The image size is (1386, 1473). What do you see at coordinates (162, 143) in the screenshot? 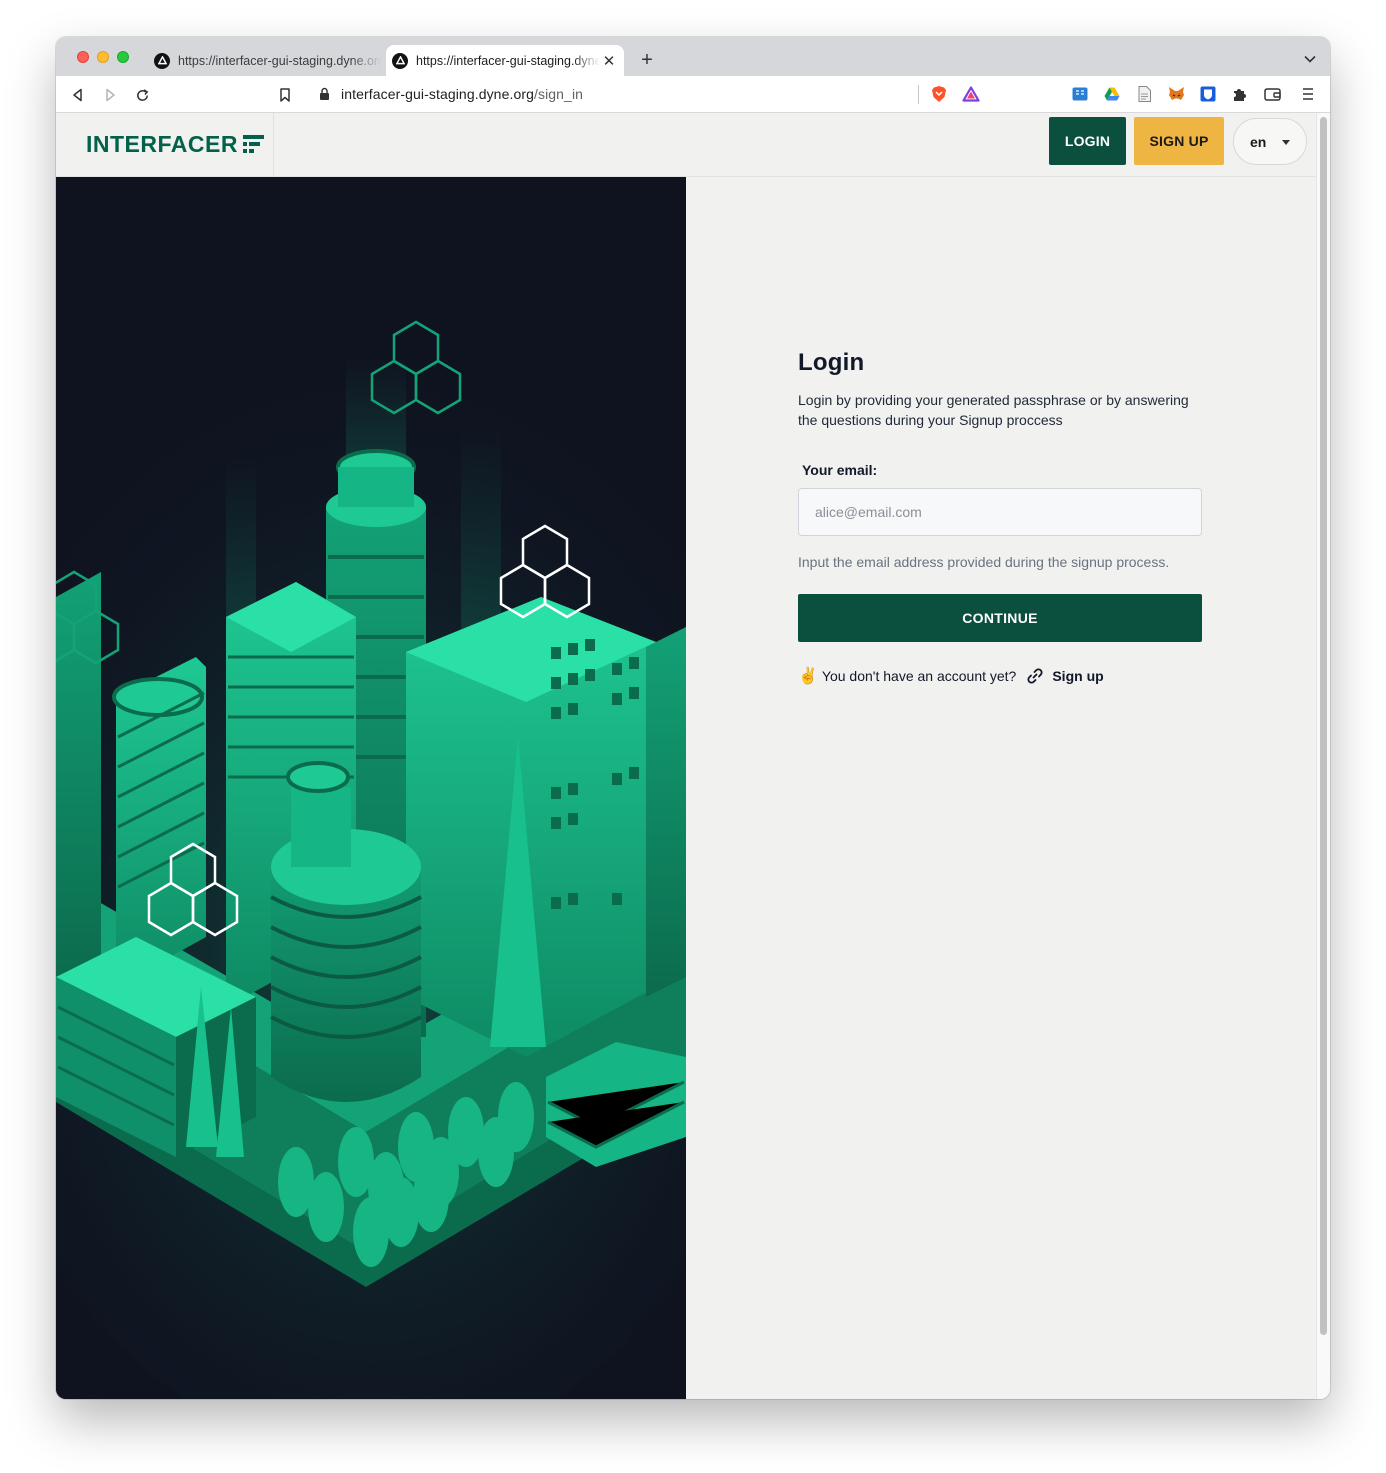
I see `logo-text: INTERFACER` at bounding box center [162, 143].